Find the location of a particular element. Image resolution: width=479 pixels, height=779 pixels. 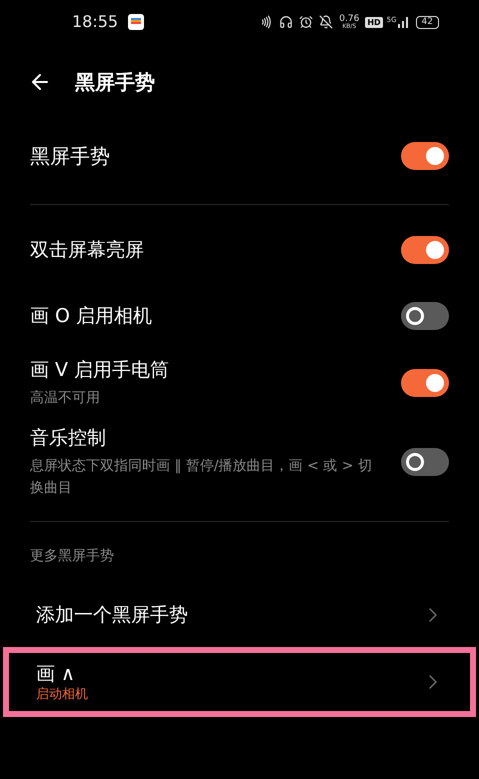

setting-label: 黑屏手势 is located at coordinates (70, 156).